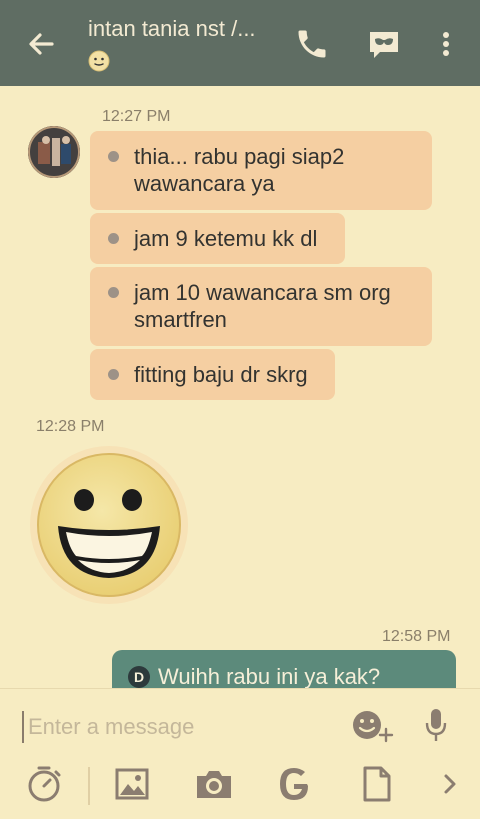 The height and width of the screenshot is (819, 480). I want to click on timer-icon, so click(44, 786).